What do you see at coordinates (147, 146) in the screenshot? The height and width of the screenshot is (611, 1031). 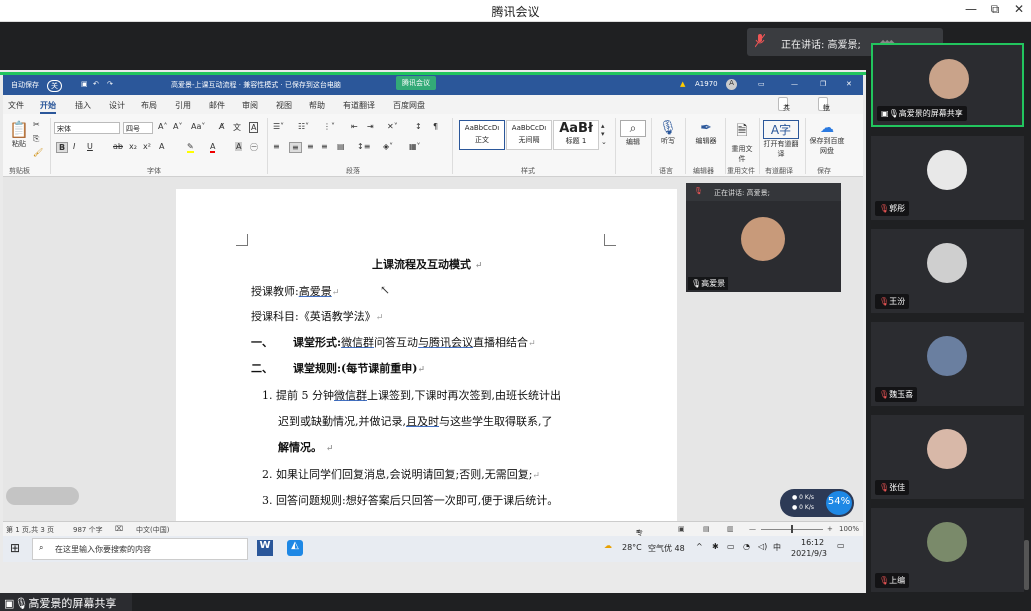 I see `superscript-icon: x²` at bounding box center [147, 146].